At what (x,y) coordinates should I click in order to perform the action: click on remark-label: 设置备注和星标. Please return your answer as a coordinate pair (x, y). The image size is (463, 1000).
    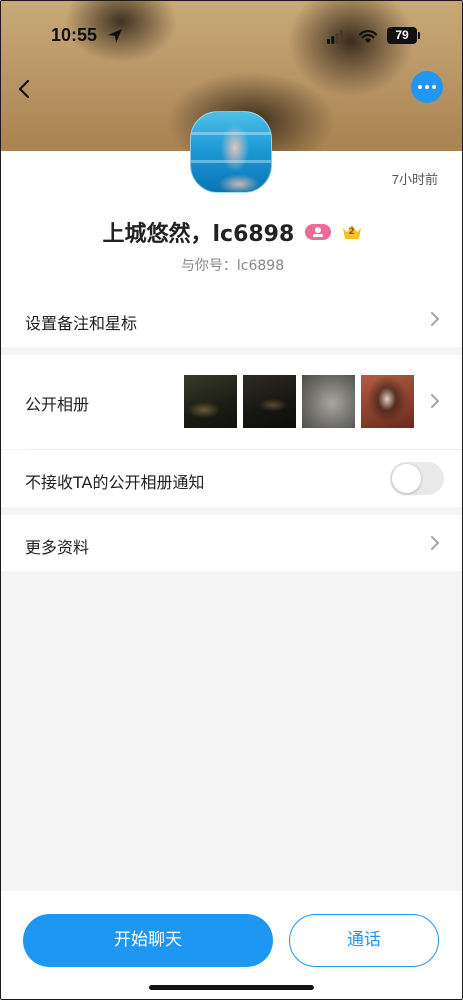
    Looking at the image, I should click on (81, 323).